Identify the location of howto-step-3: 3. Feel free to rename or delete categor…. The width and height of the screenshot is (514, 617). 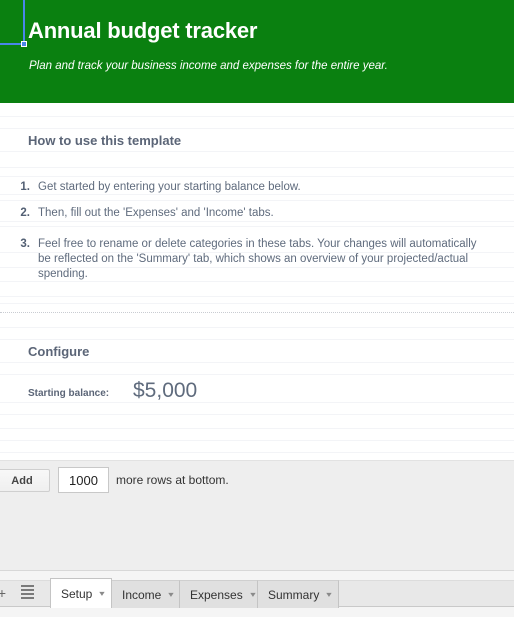
(245, 259).